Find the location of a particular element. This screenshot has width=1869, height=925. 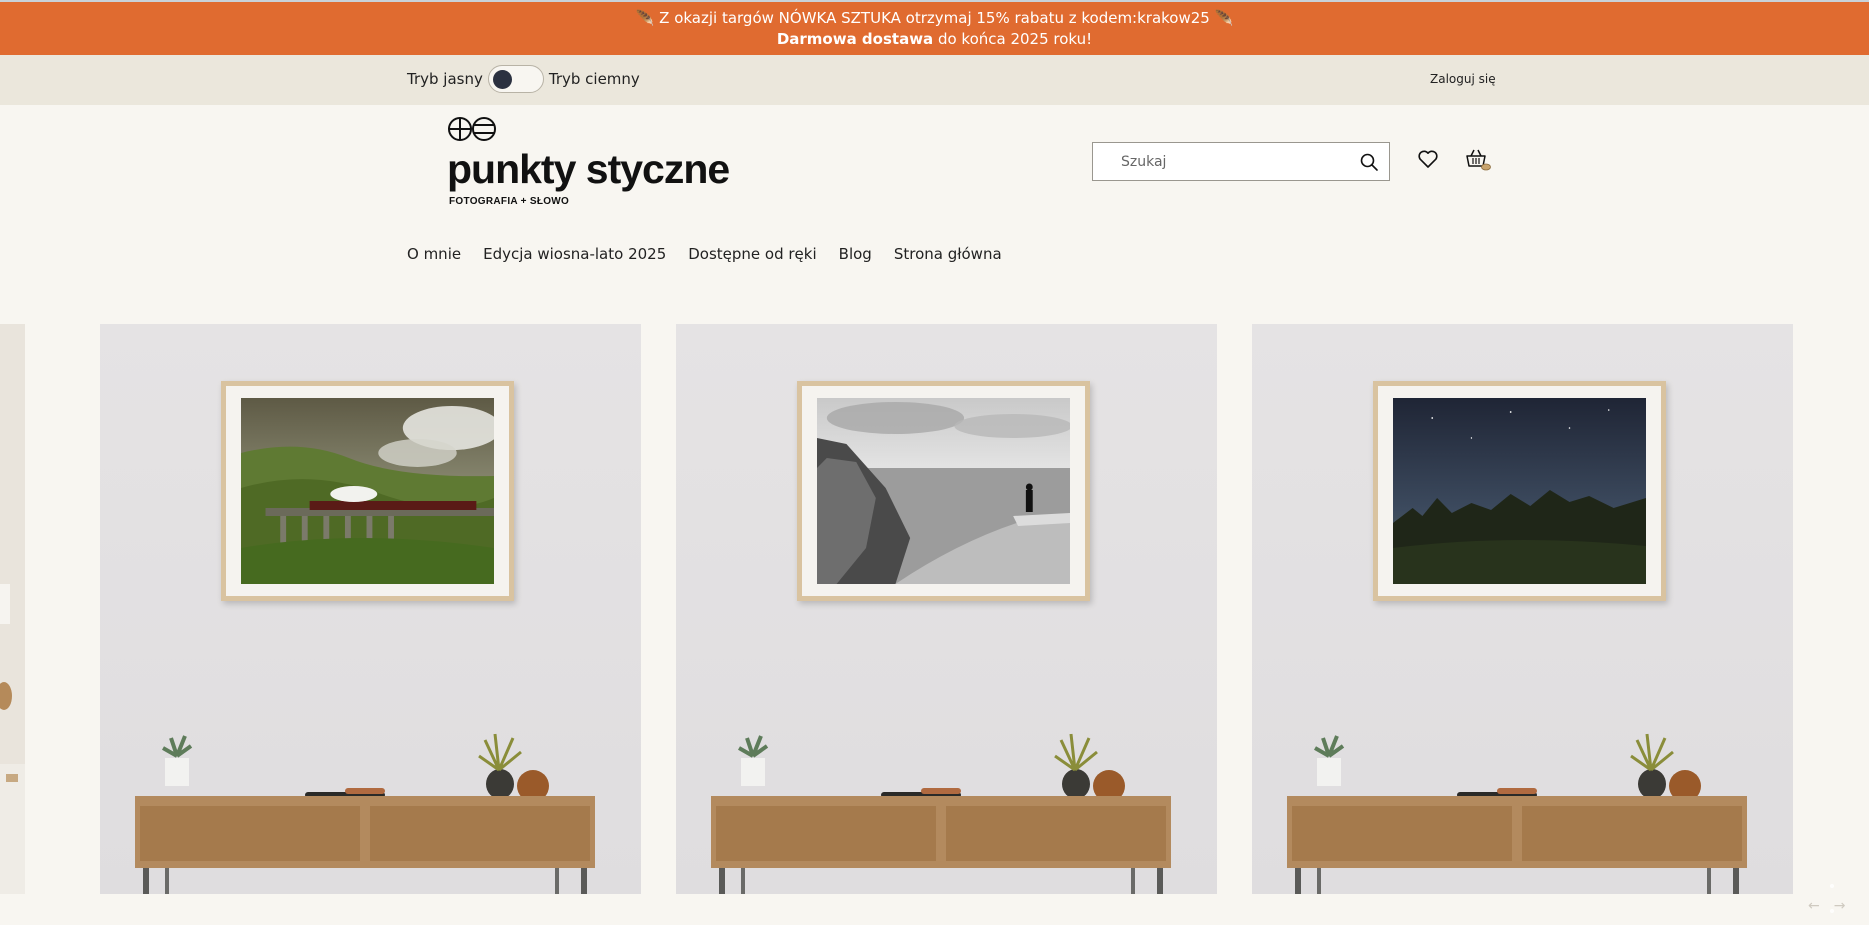

basket-icon is located at coordinates (1478, 160).